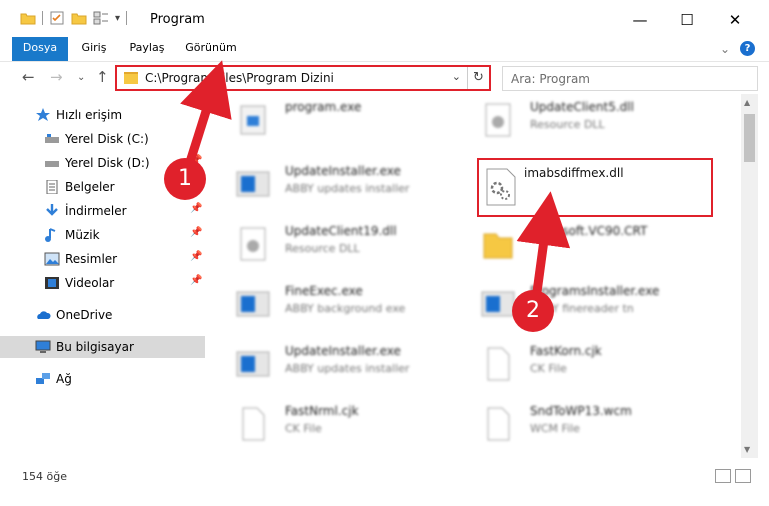  Describe the element at coordinates (323, 107) in the screenshot. I see `file-name: program.exe` at that location.